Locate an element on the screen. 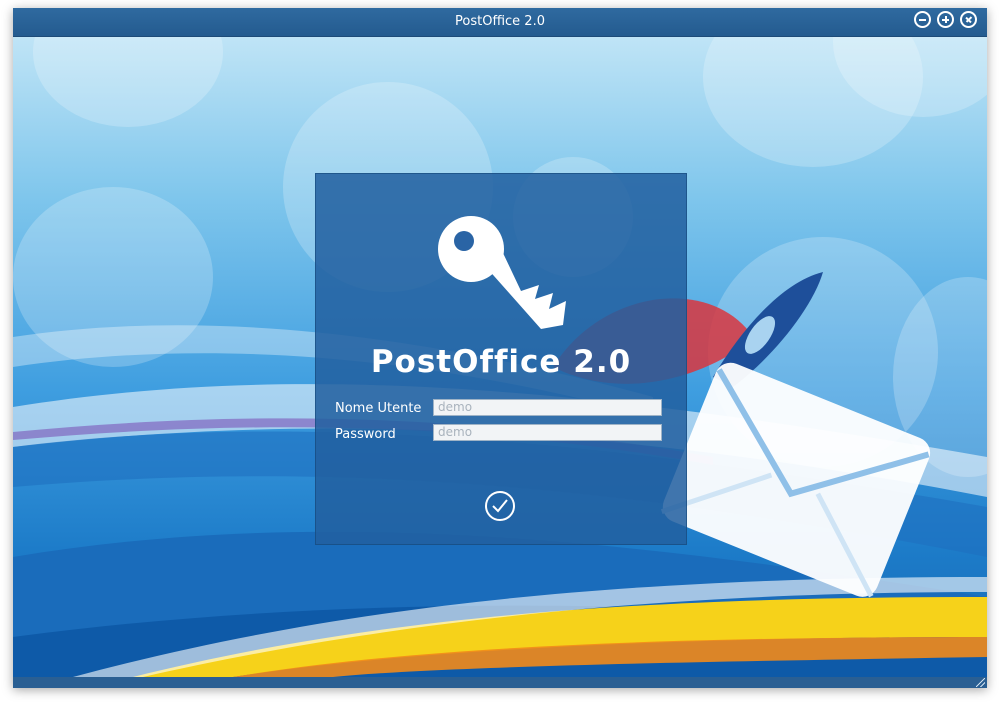 This screenshot has width=1000, height=708. brand-title: PostOffice 2.0 is located at coordinates (501, 362).